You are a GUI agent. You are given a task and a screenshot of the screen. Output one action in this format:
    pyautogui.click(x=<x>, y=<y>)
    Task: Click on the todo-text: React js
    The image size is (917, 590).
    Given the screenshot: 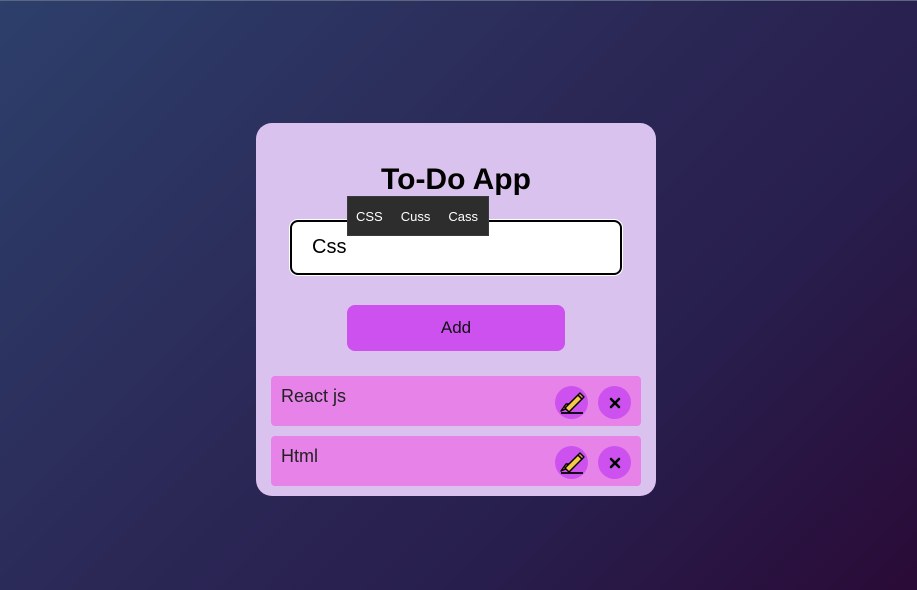 What is the action you would take?
    pyautogui.click(x=314, y=396)
    